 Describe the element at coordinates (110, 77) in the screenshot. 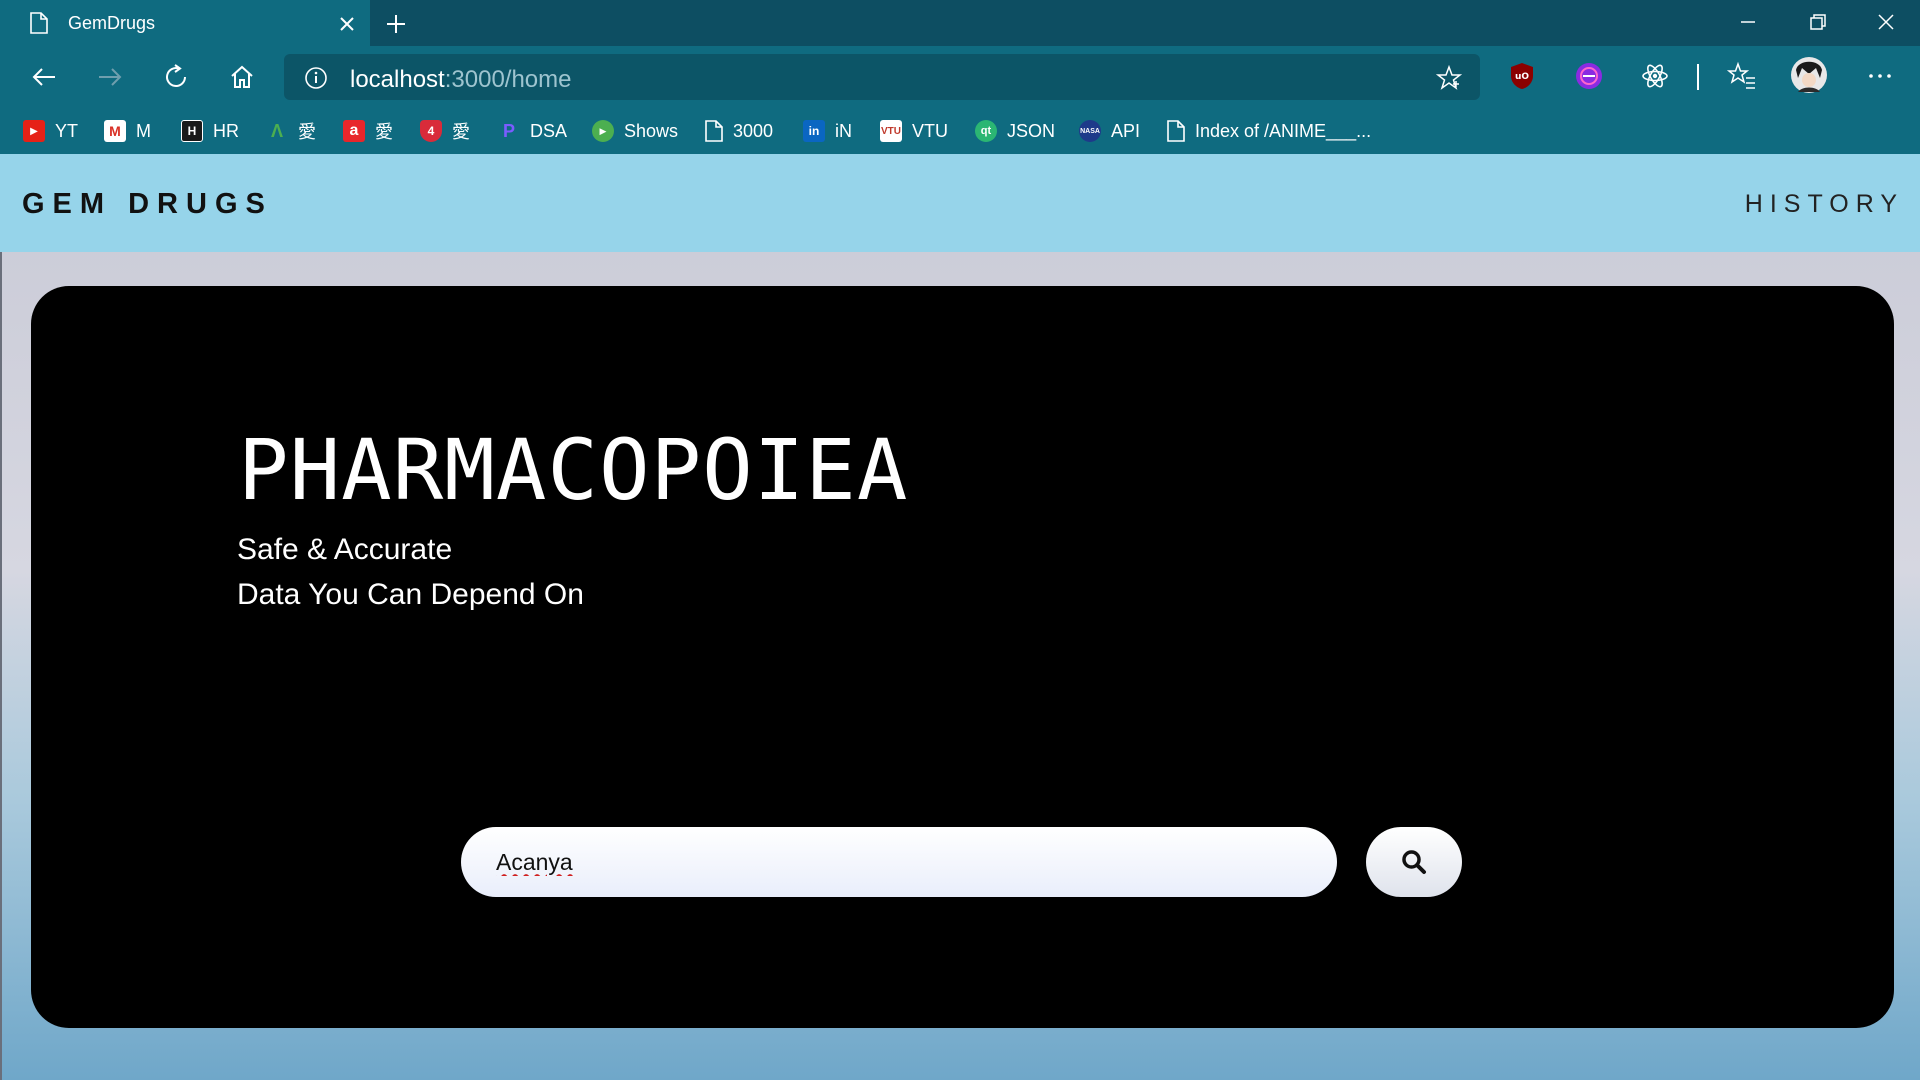

I see `forward-arrow-icon` at that location.